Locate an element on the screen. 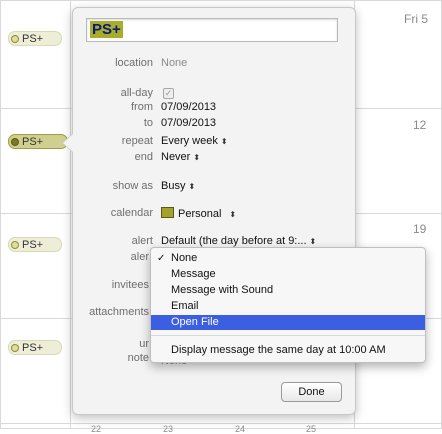 The width and height of the screenshot is (442, 434). alert-label: alert is located at coordinates (142, 241).